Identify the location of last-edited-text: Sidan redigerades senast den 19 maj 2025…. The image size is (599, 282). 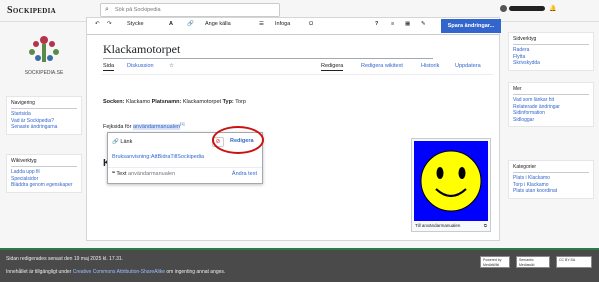
(65, 259).